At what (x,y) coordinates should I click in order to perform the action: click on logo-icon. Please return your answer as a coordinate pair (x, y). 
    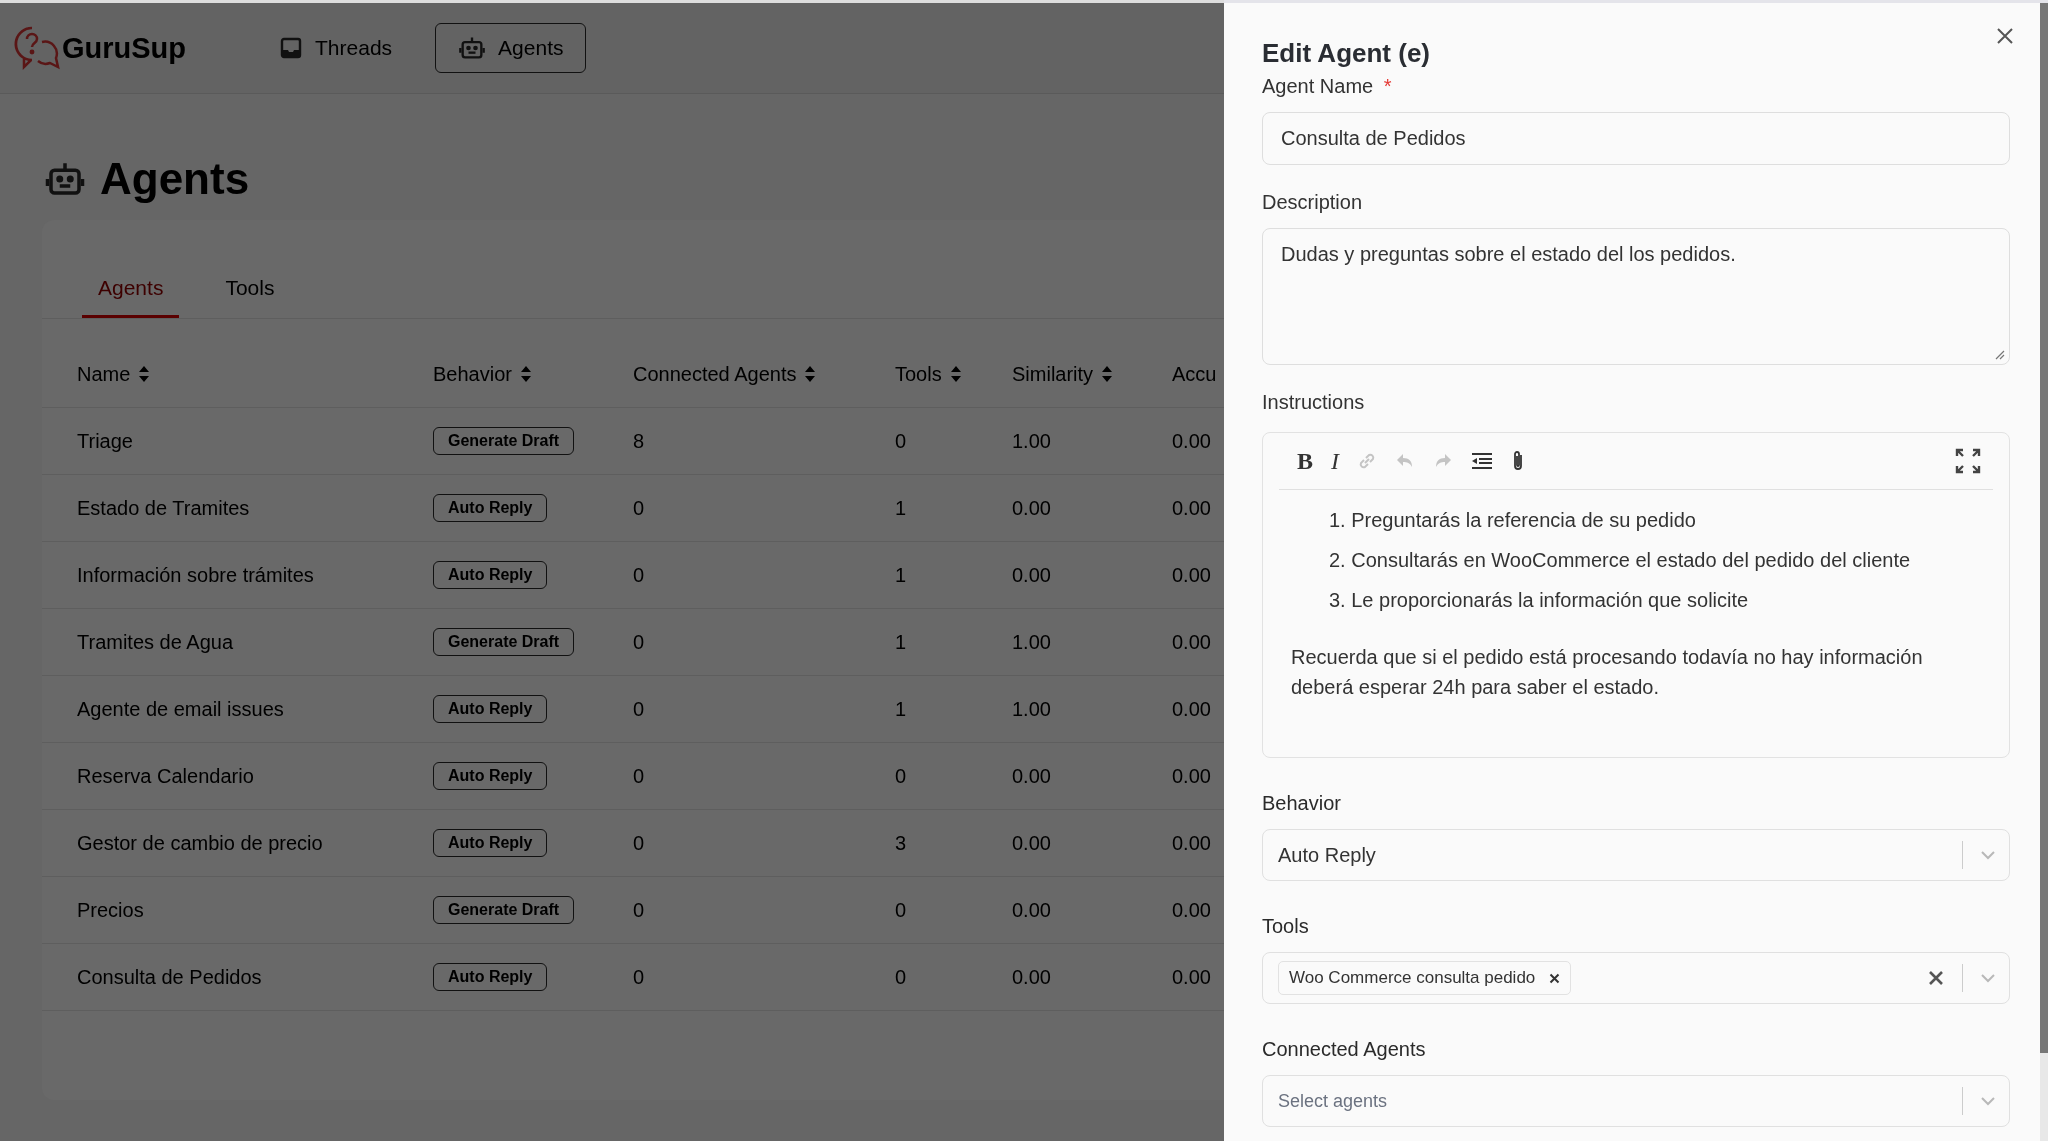
    Looking at the image, I should click on (36, 48).